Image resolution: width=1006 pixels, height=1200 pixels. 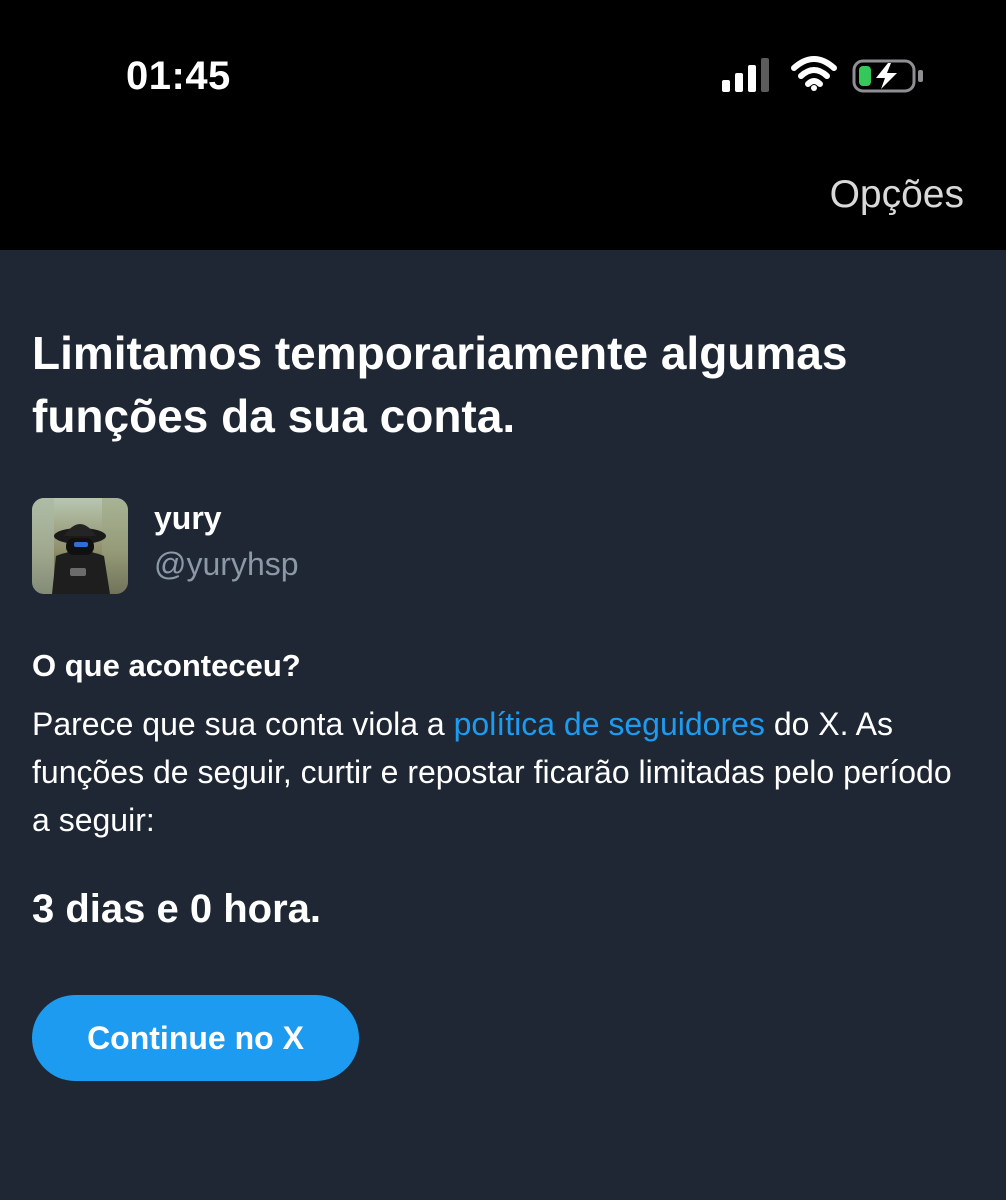 What do you see at coordinates (195, 1038) in the screenshot?
I see `continue-button: Continue no X` at bounding box center [195, 1038].